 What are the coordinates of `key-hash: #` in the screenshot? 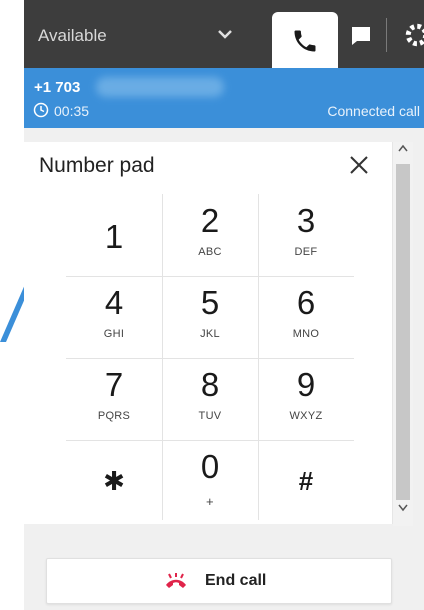 It's located at (306, 481).